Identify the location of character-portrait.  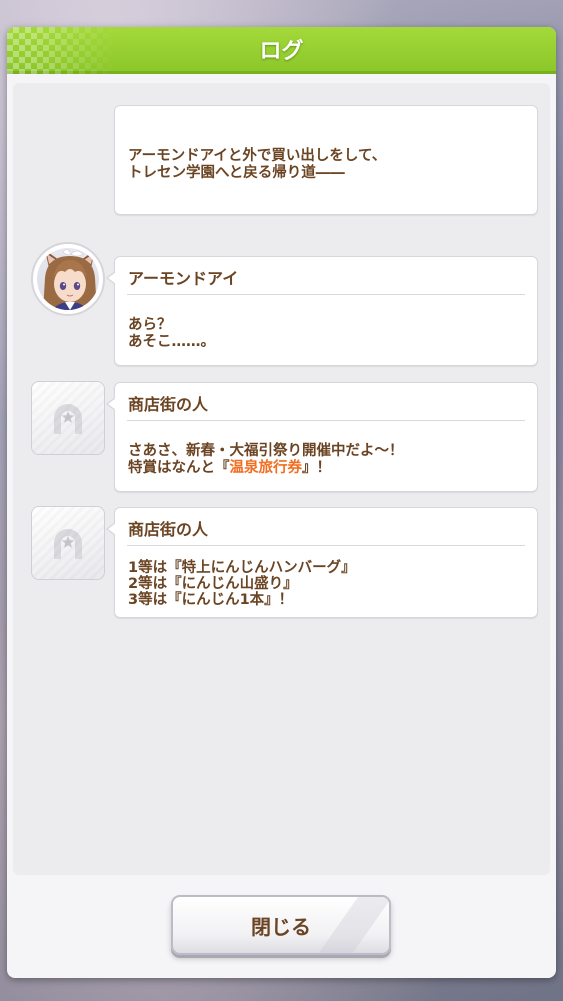
(68, 279).